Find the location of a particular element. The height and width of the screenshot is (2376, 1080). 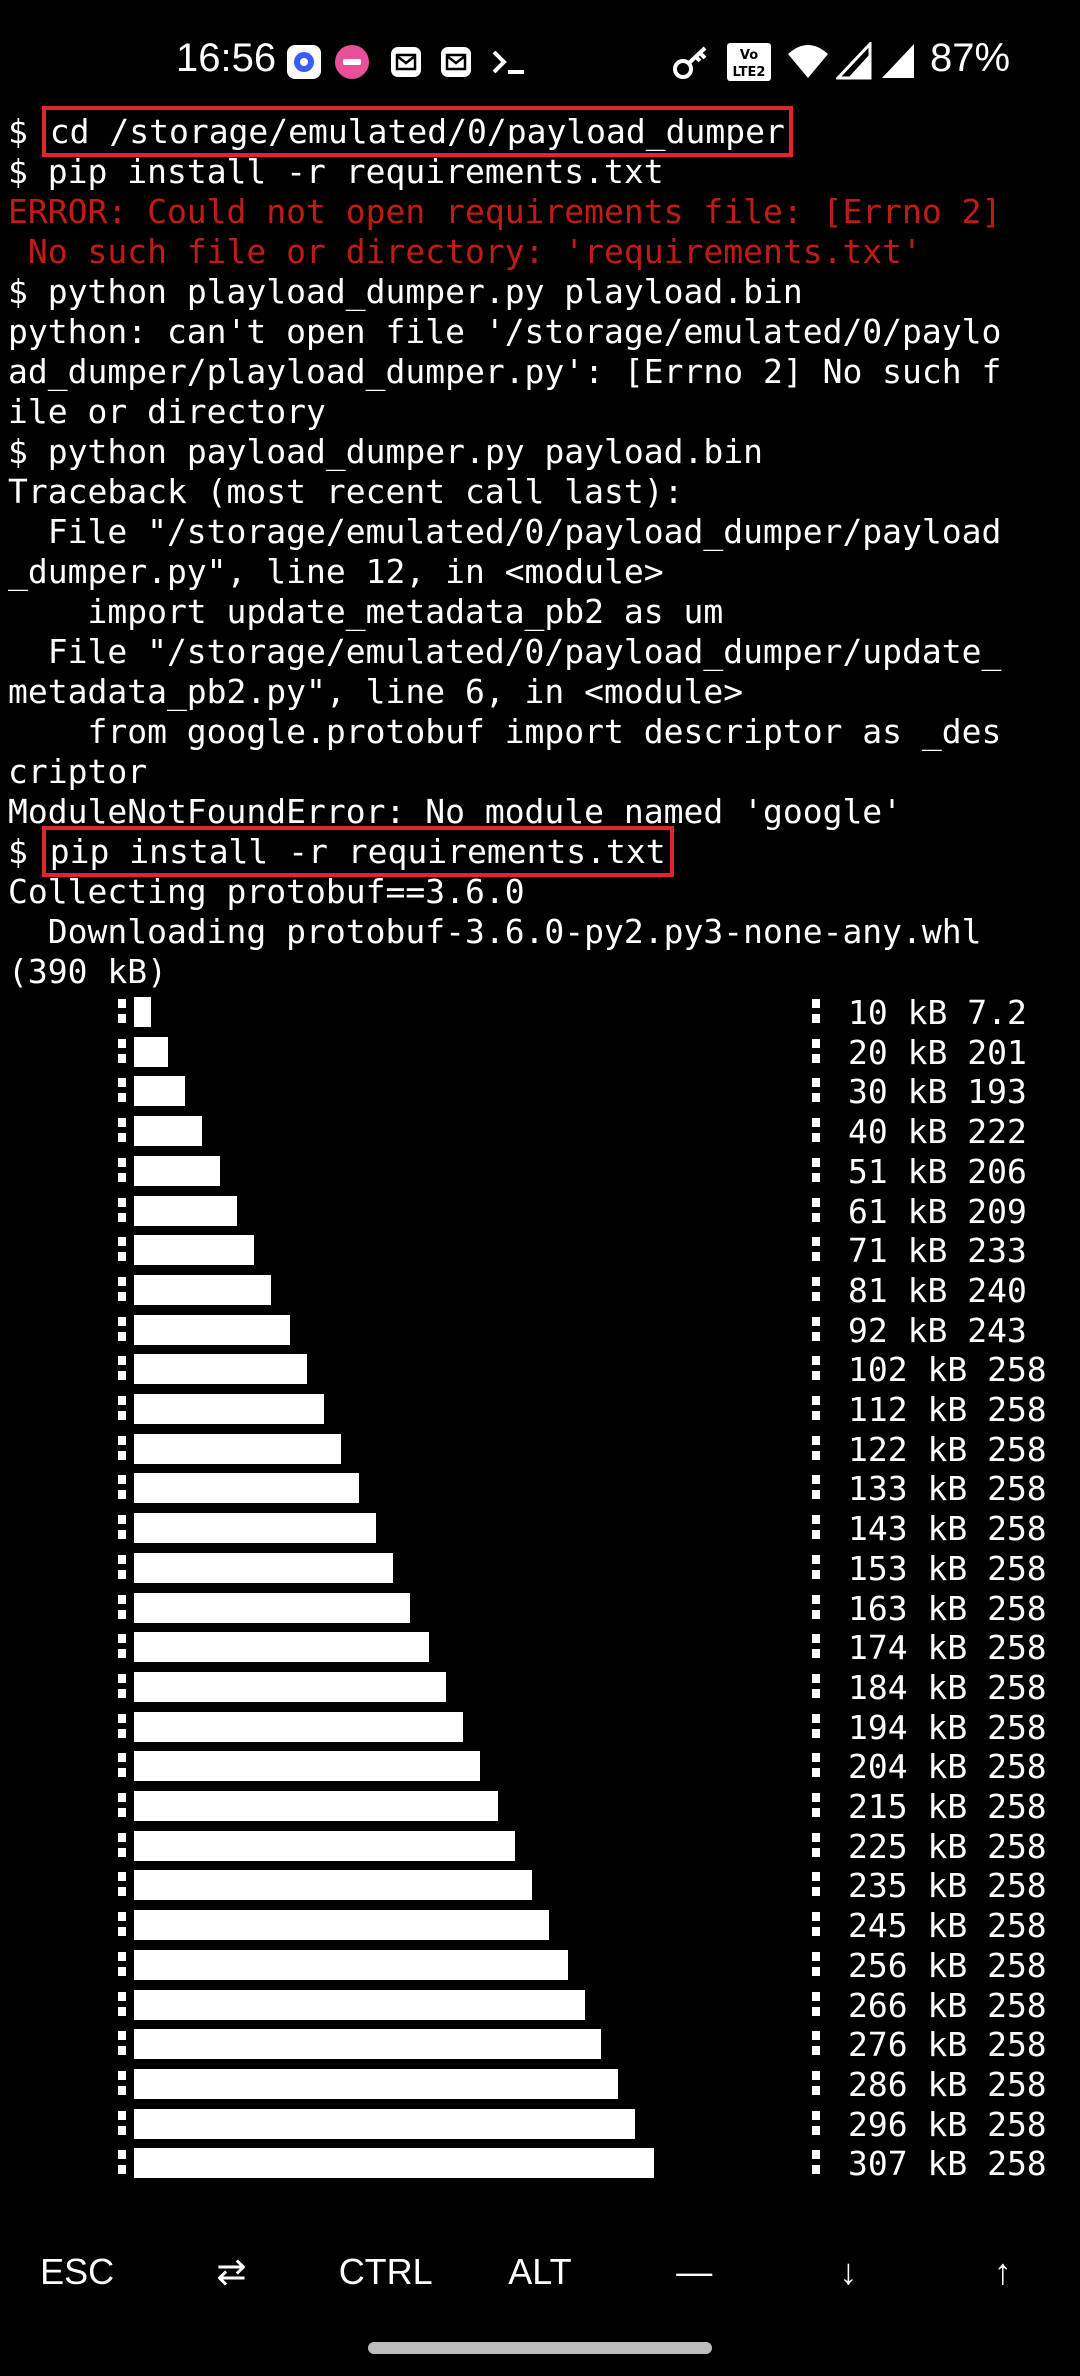

down-arrow-key: ↓ is located at coordinates (849, 2272).